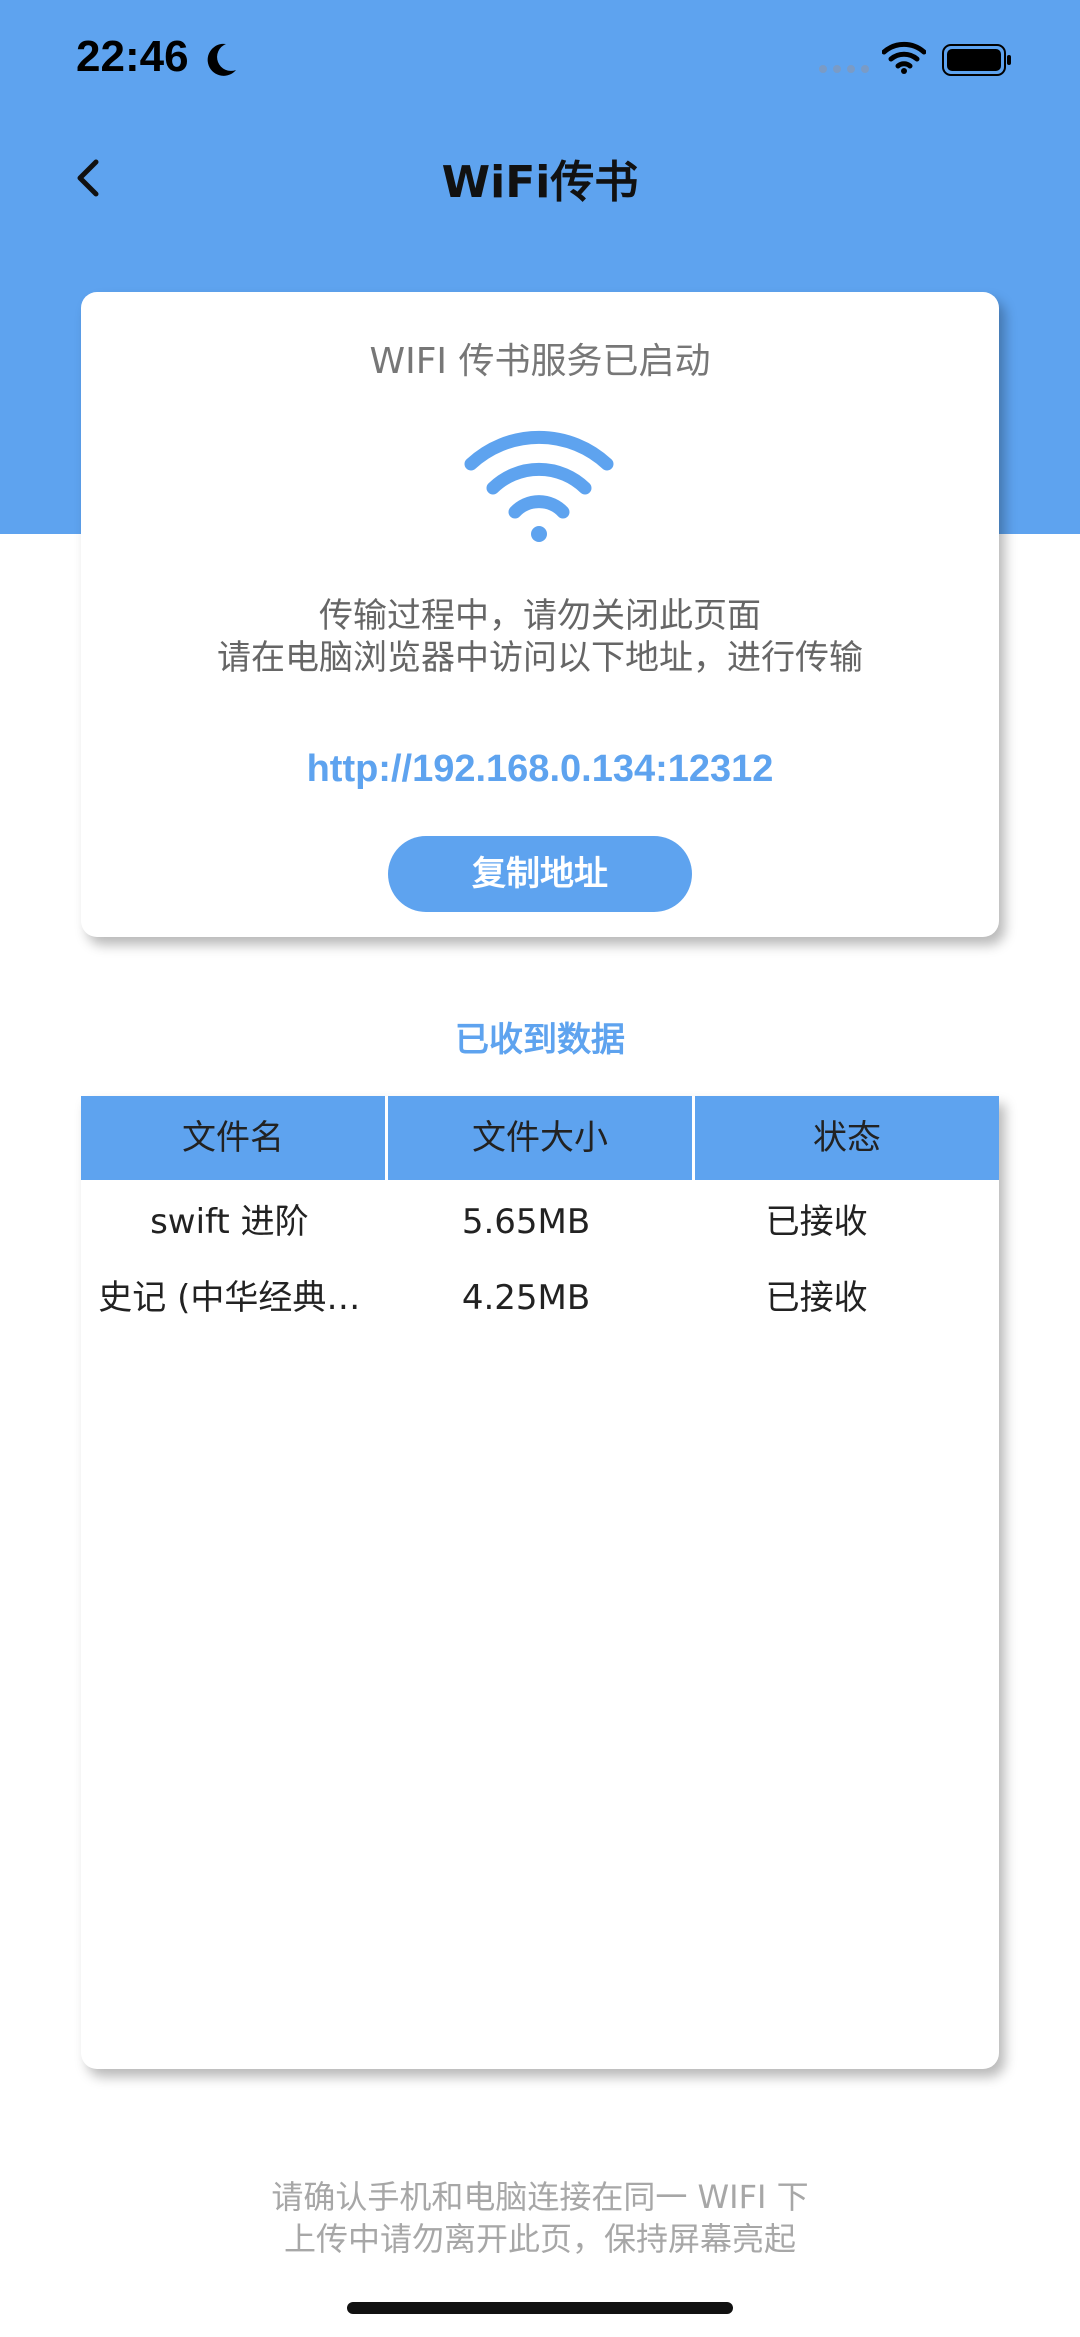 The height and width of the screenshot is (2337, 1080). Describe the element at coordinates (540, 182) in the screenshot. I see `page-title: WiFi传书` at that location.